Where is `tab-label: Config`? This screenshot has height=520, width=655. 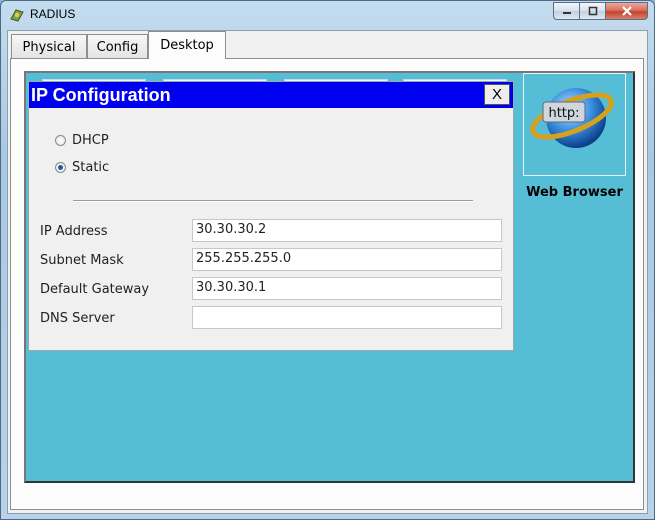 tab-label: Config is located at coordinates (117, 47).